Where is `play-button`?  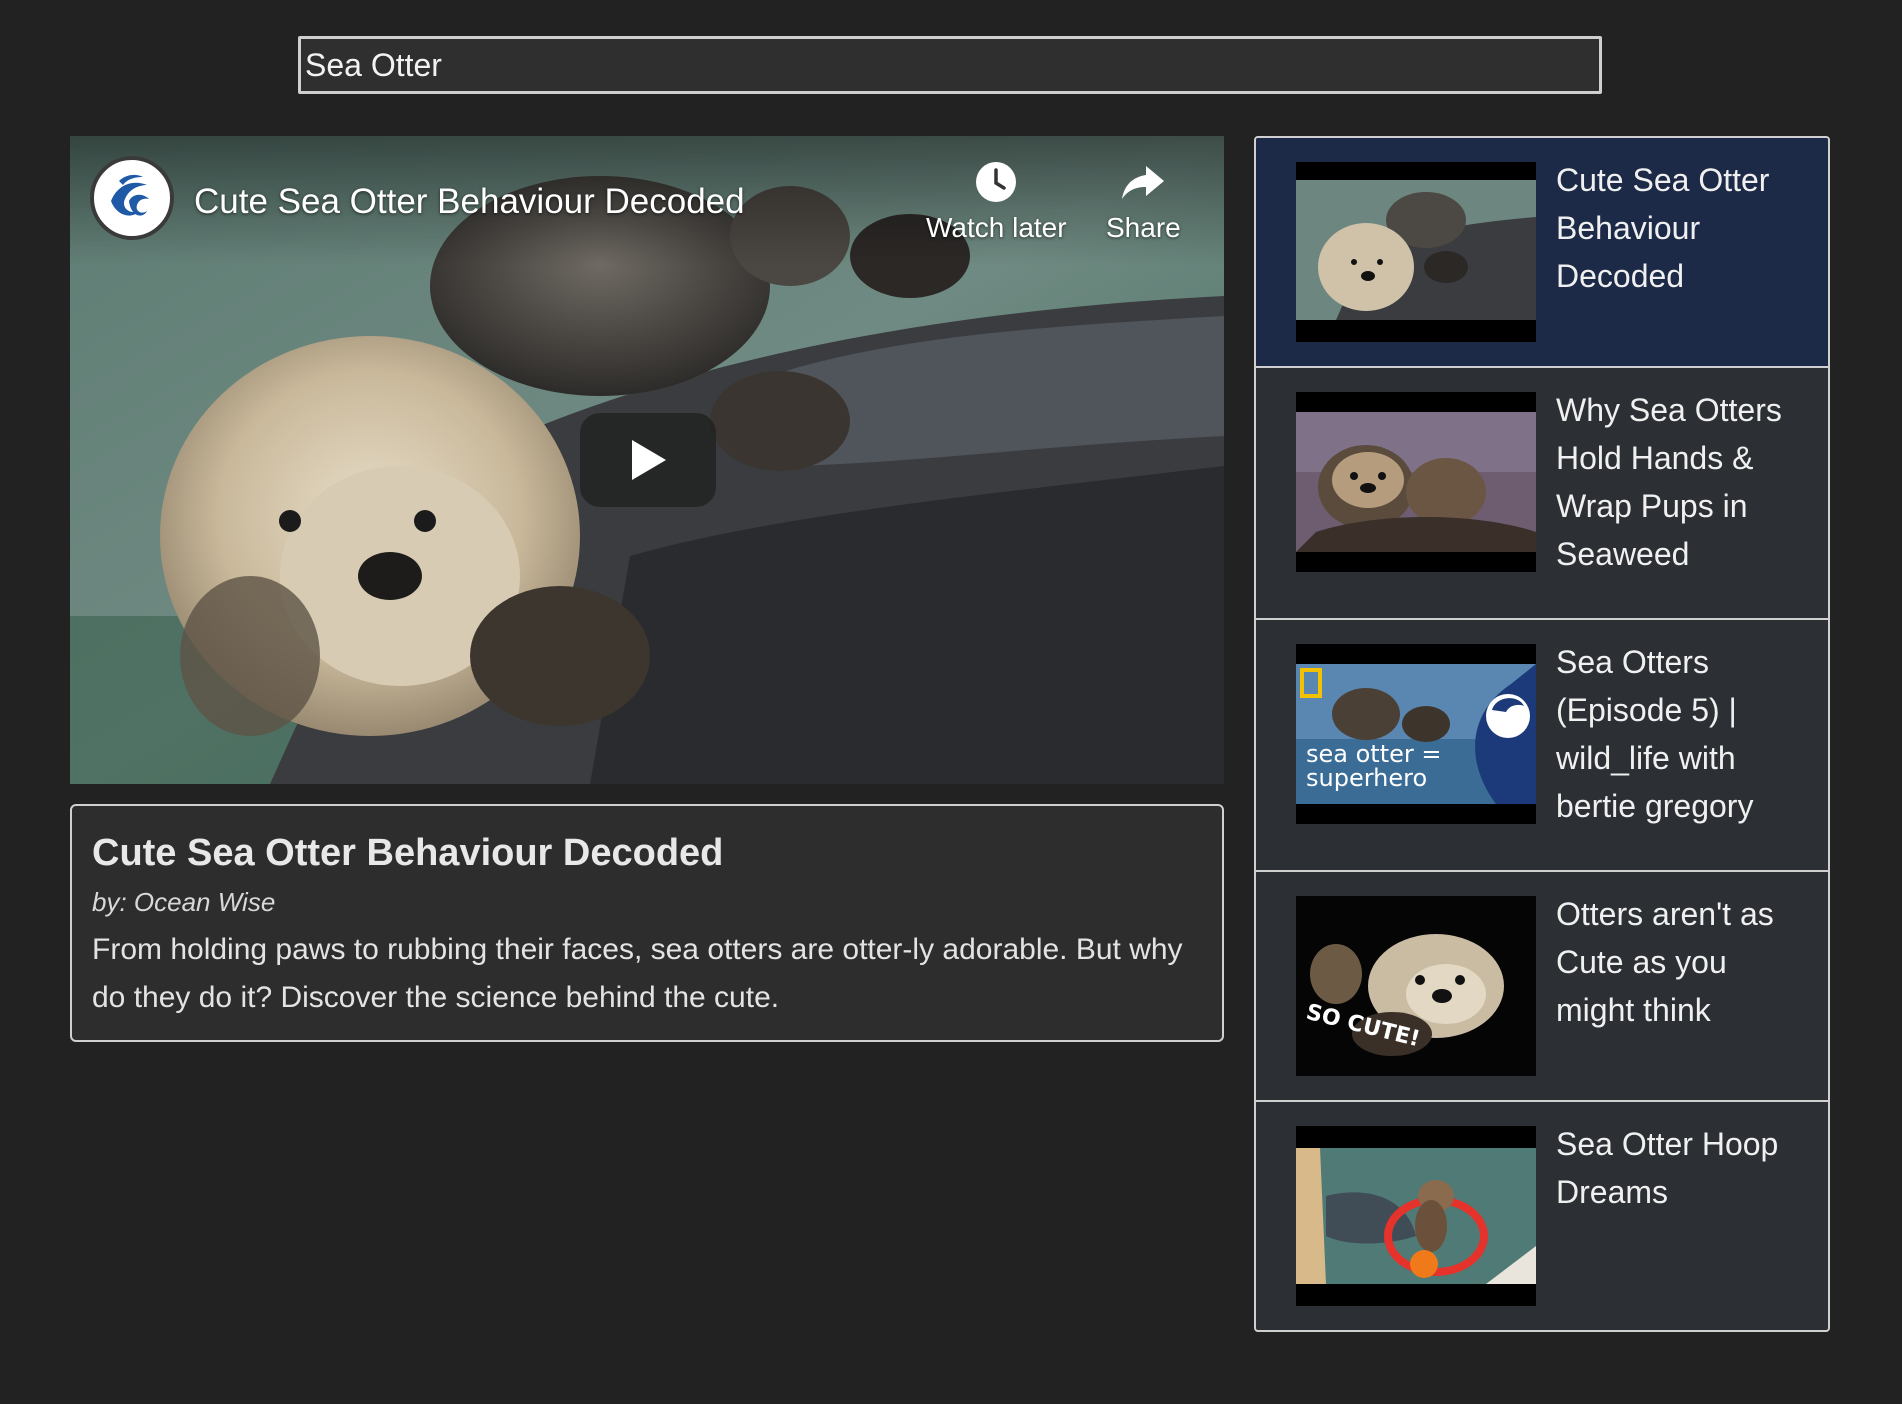
play-button is located at coordinates (648, 460).